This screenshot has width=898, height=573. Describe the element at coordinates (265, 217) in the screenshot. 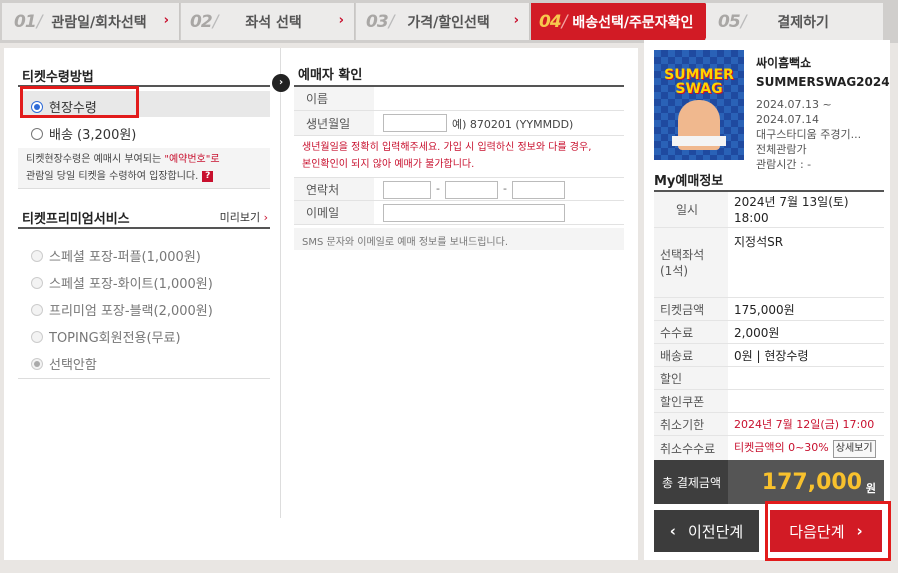

I see `preview-arrow-icon: ›` at that location.